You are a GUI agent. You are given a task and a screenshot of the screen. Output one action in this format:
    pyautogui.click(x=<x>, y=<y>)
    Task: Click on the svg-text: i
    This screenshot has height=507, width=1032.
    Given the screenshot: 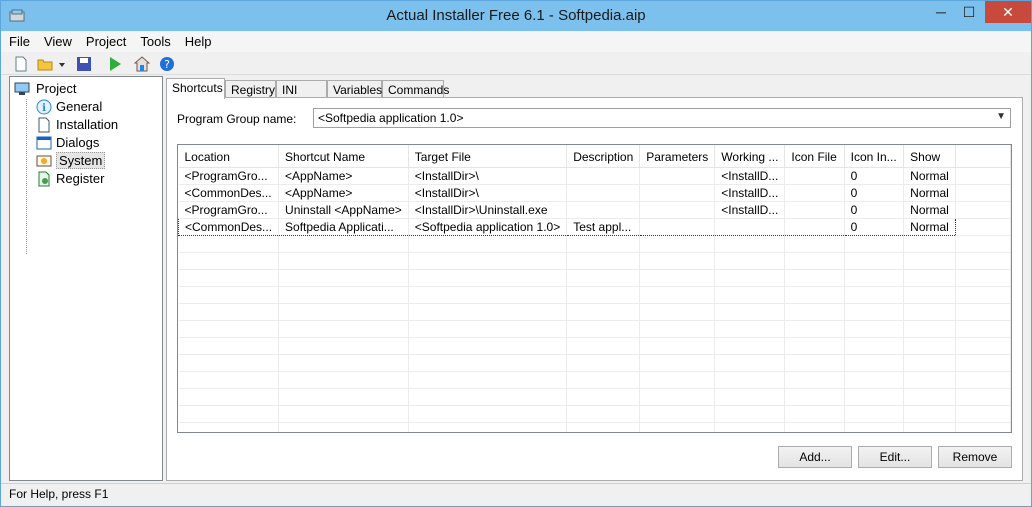 What is the action you would take?
    pyautogui.click(x=44, y=108)
    